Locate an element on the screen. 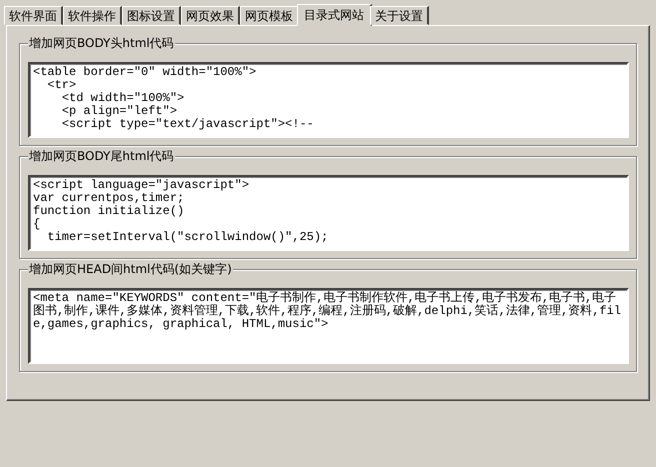  tab: 图标设置 is located at coordinates (151, 15).